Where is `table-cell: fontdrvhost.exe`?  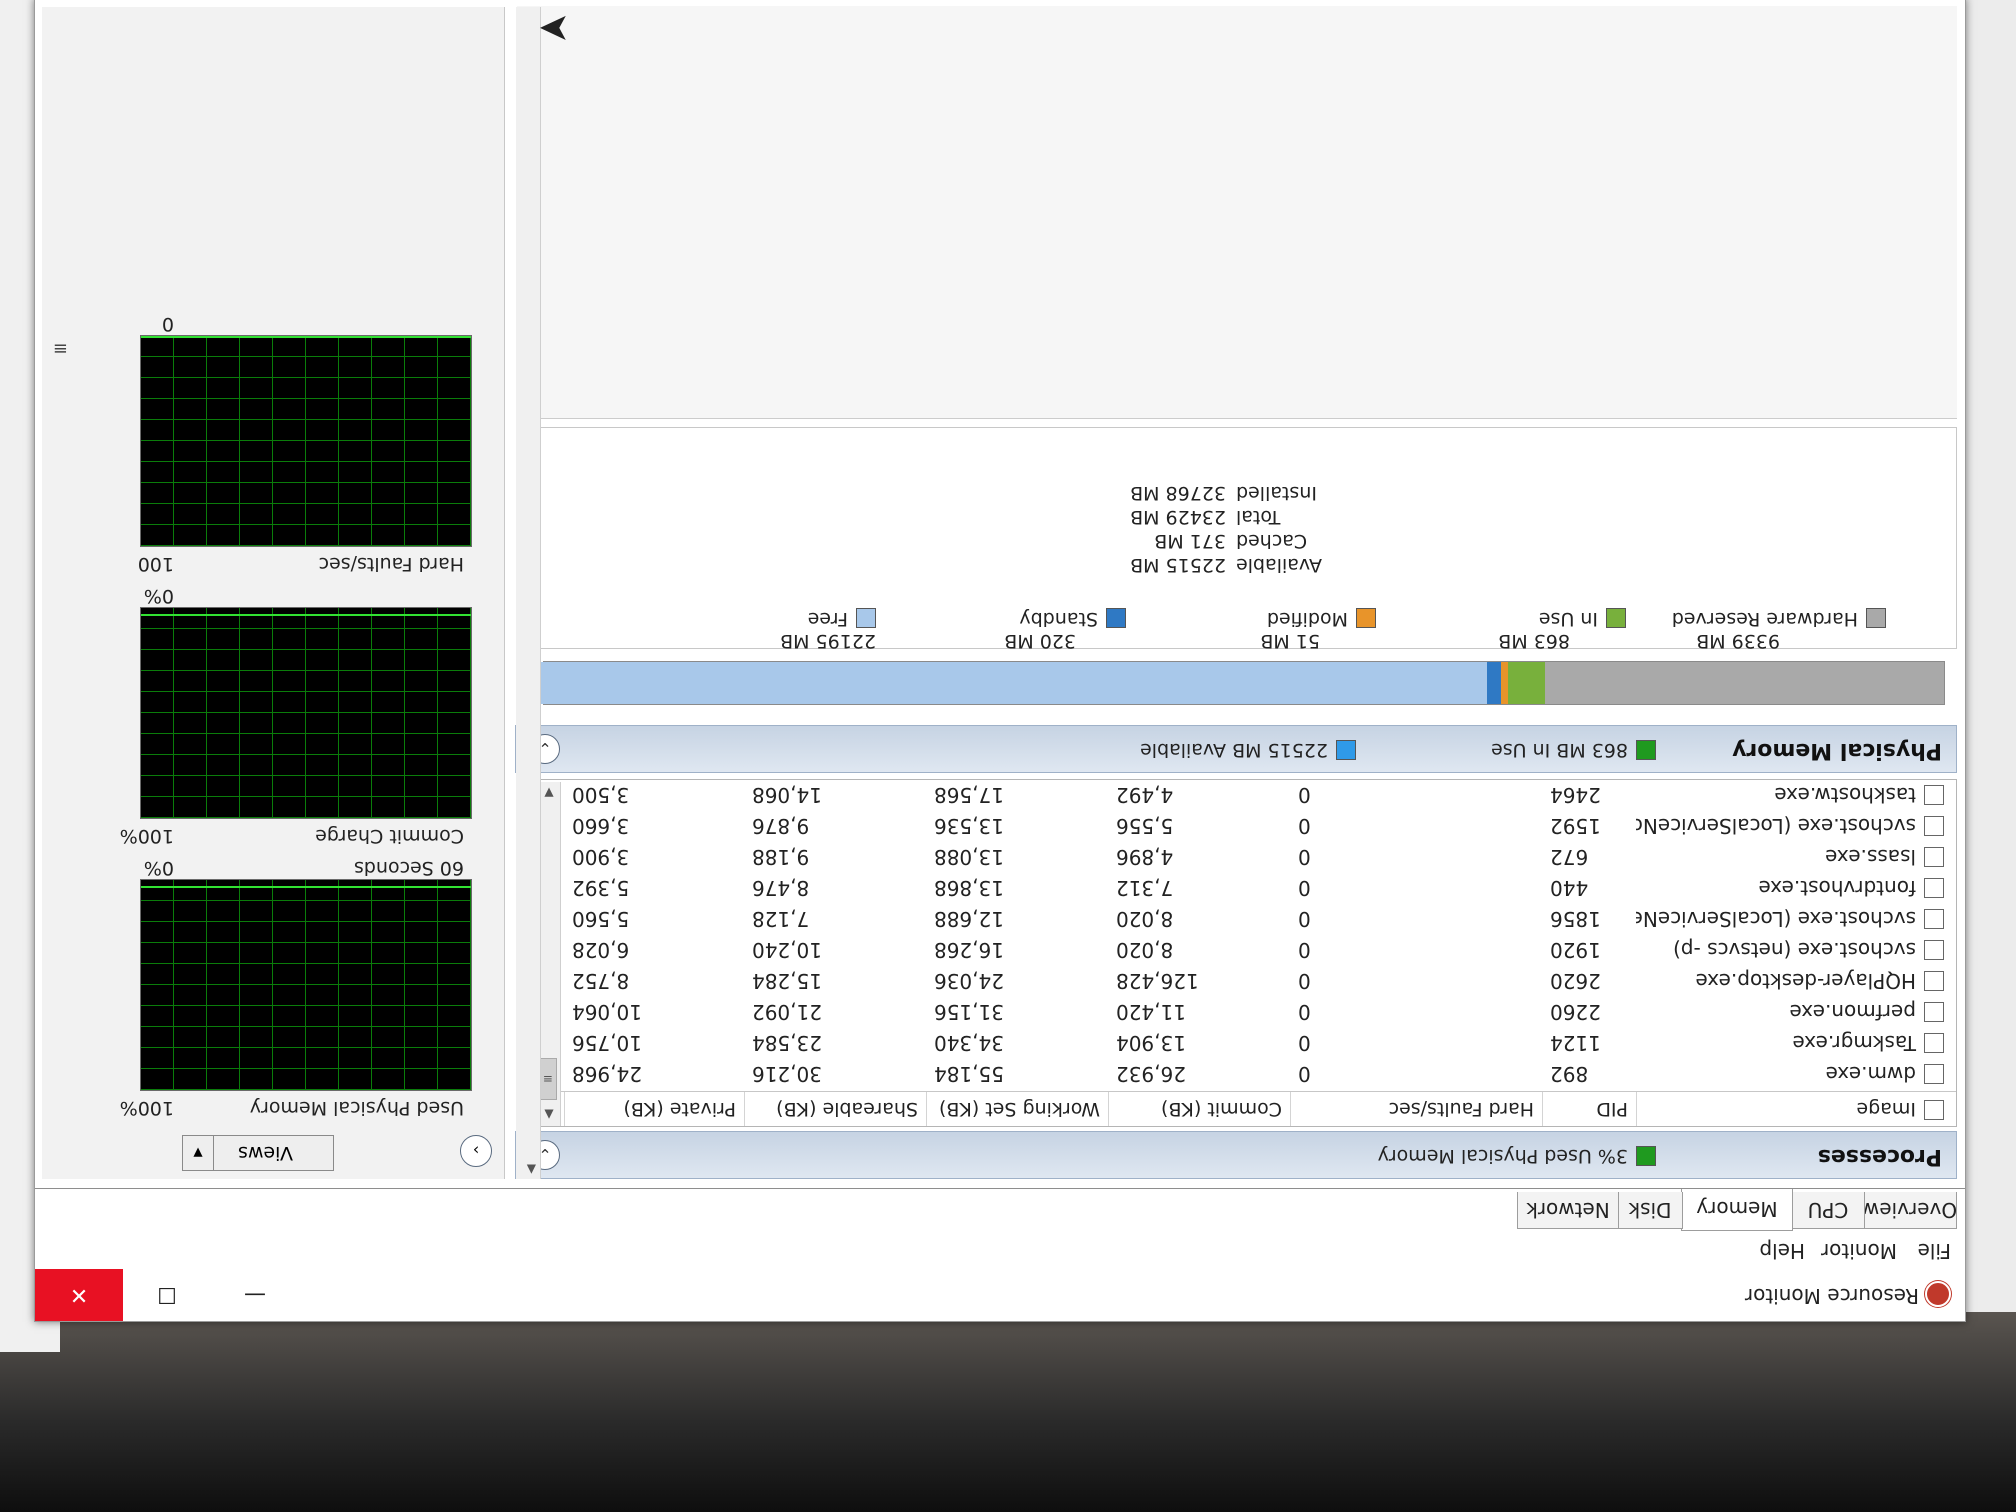
table-cell: fontdrvhost.exe is located at coordinates (1837, 888).